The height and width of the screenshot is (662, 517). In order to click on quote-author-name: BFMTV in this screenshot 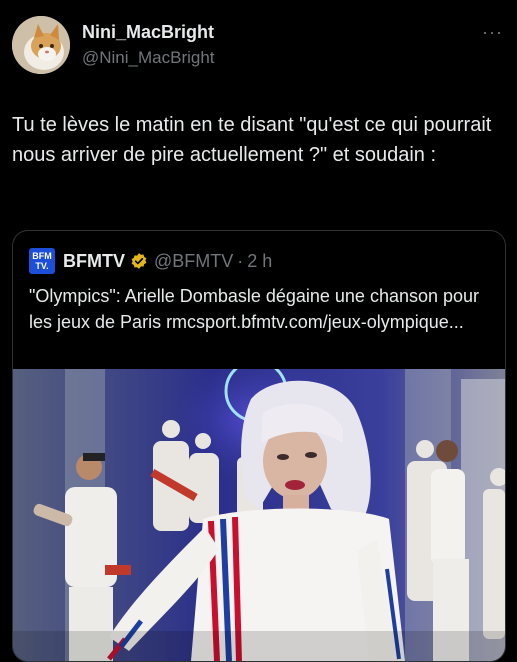, I will do `click(94, 261)`.